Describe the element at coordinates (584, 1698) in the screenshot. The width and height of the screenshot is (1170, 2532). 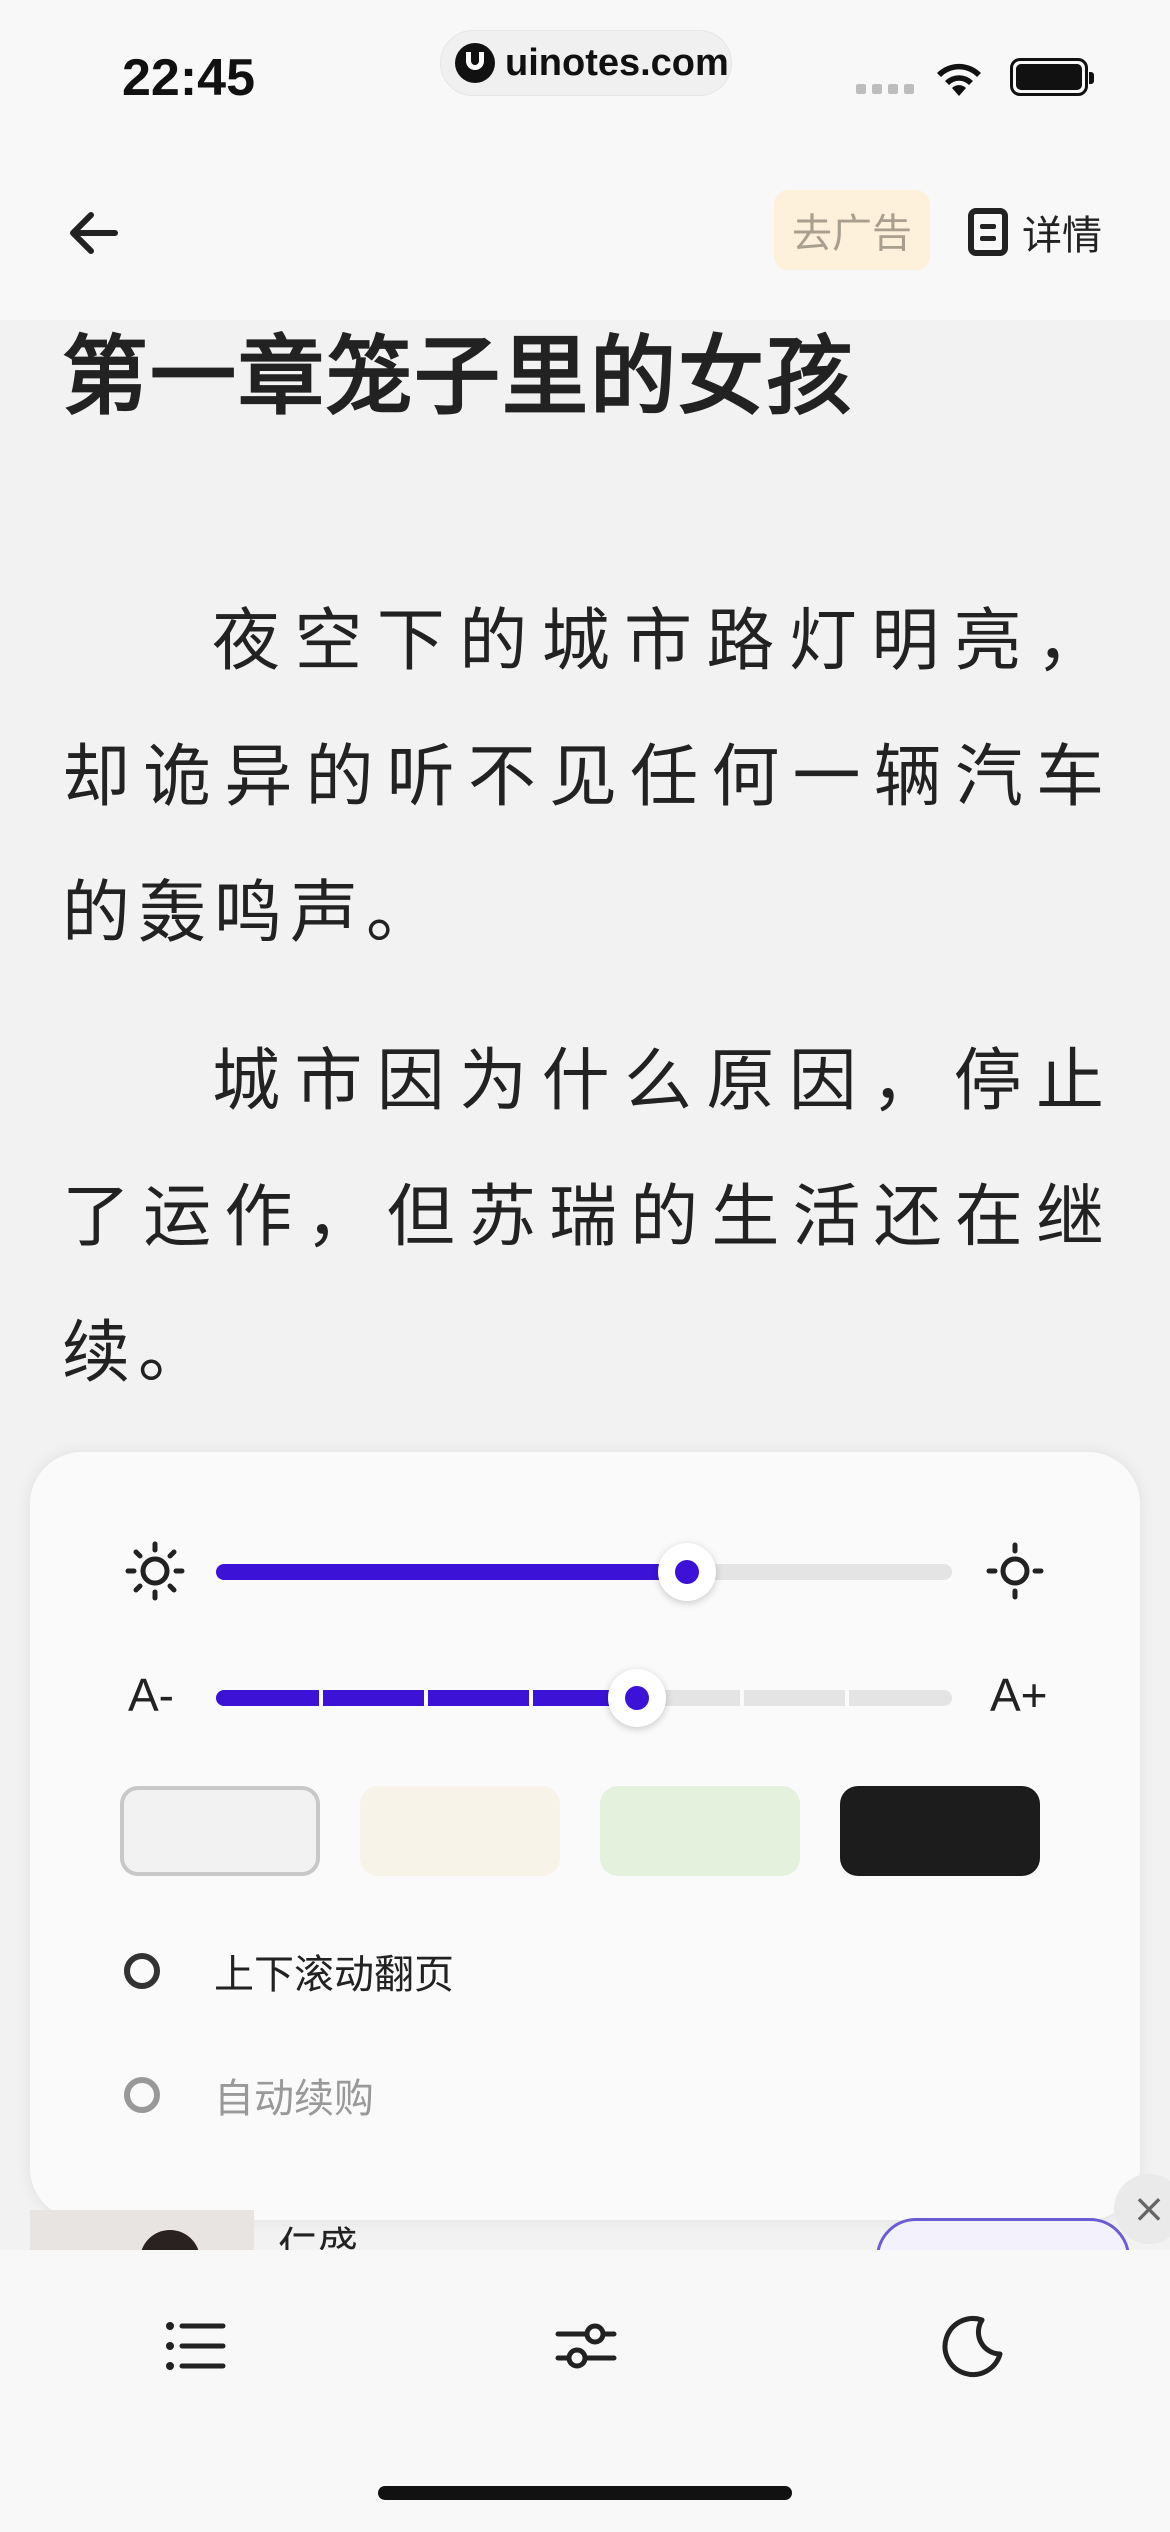
I see `font-size-slider` at that location.